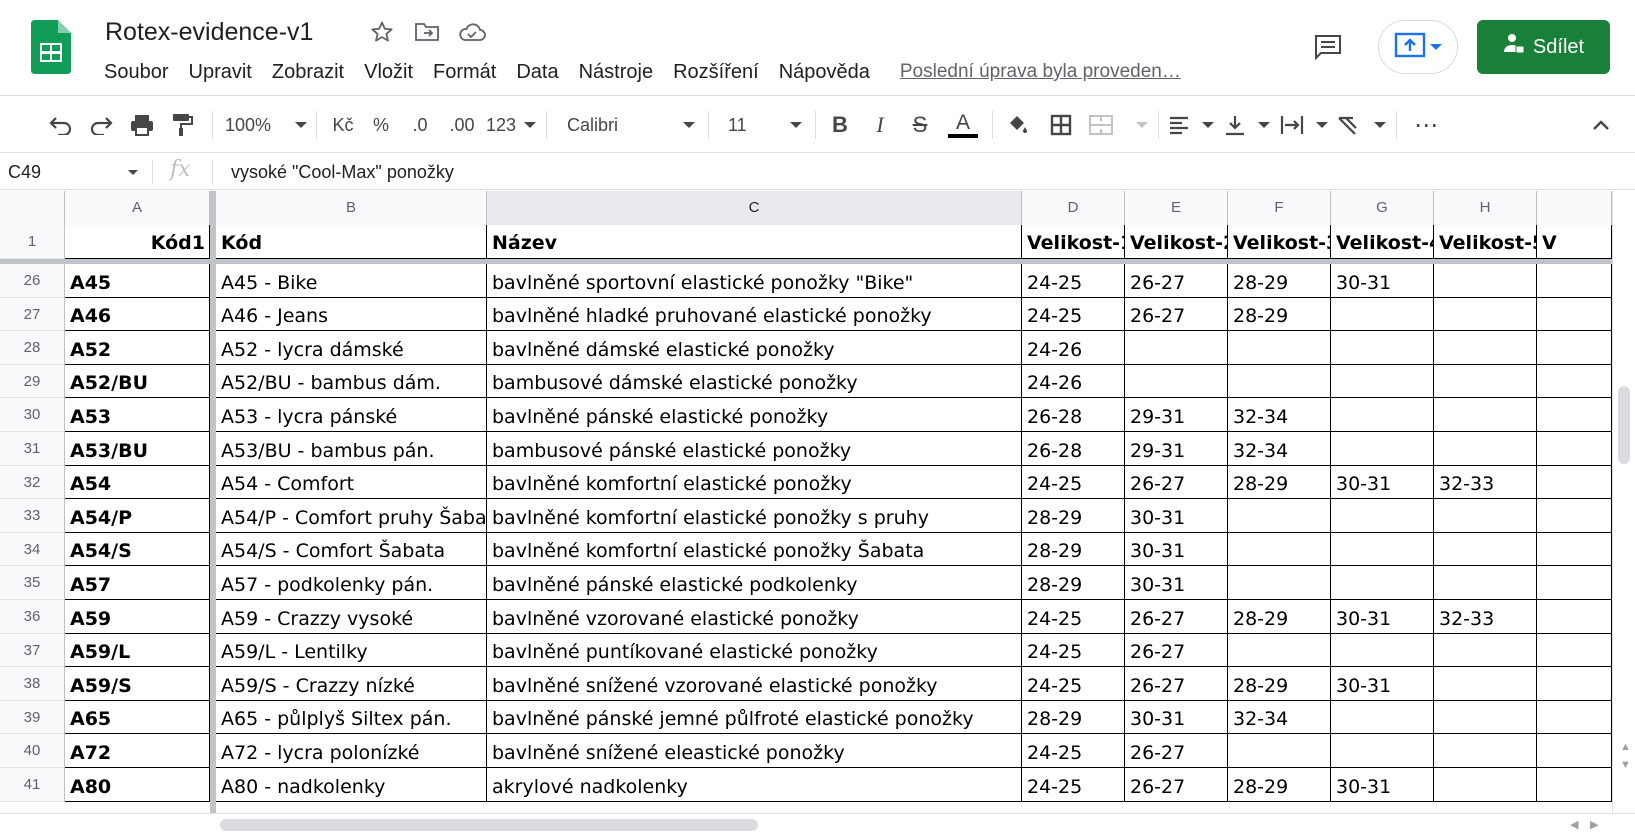 The width and height of the screenshot is (1635, 836). I want to click on cell-kod: A46 - Jeans, so click(351, 314).